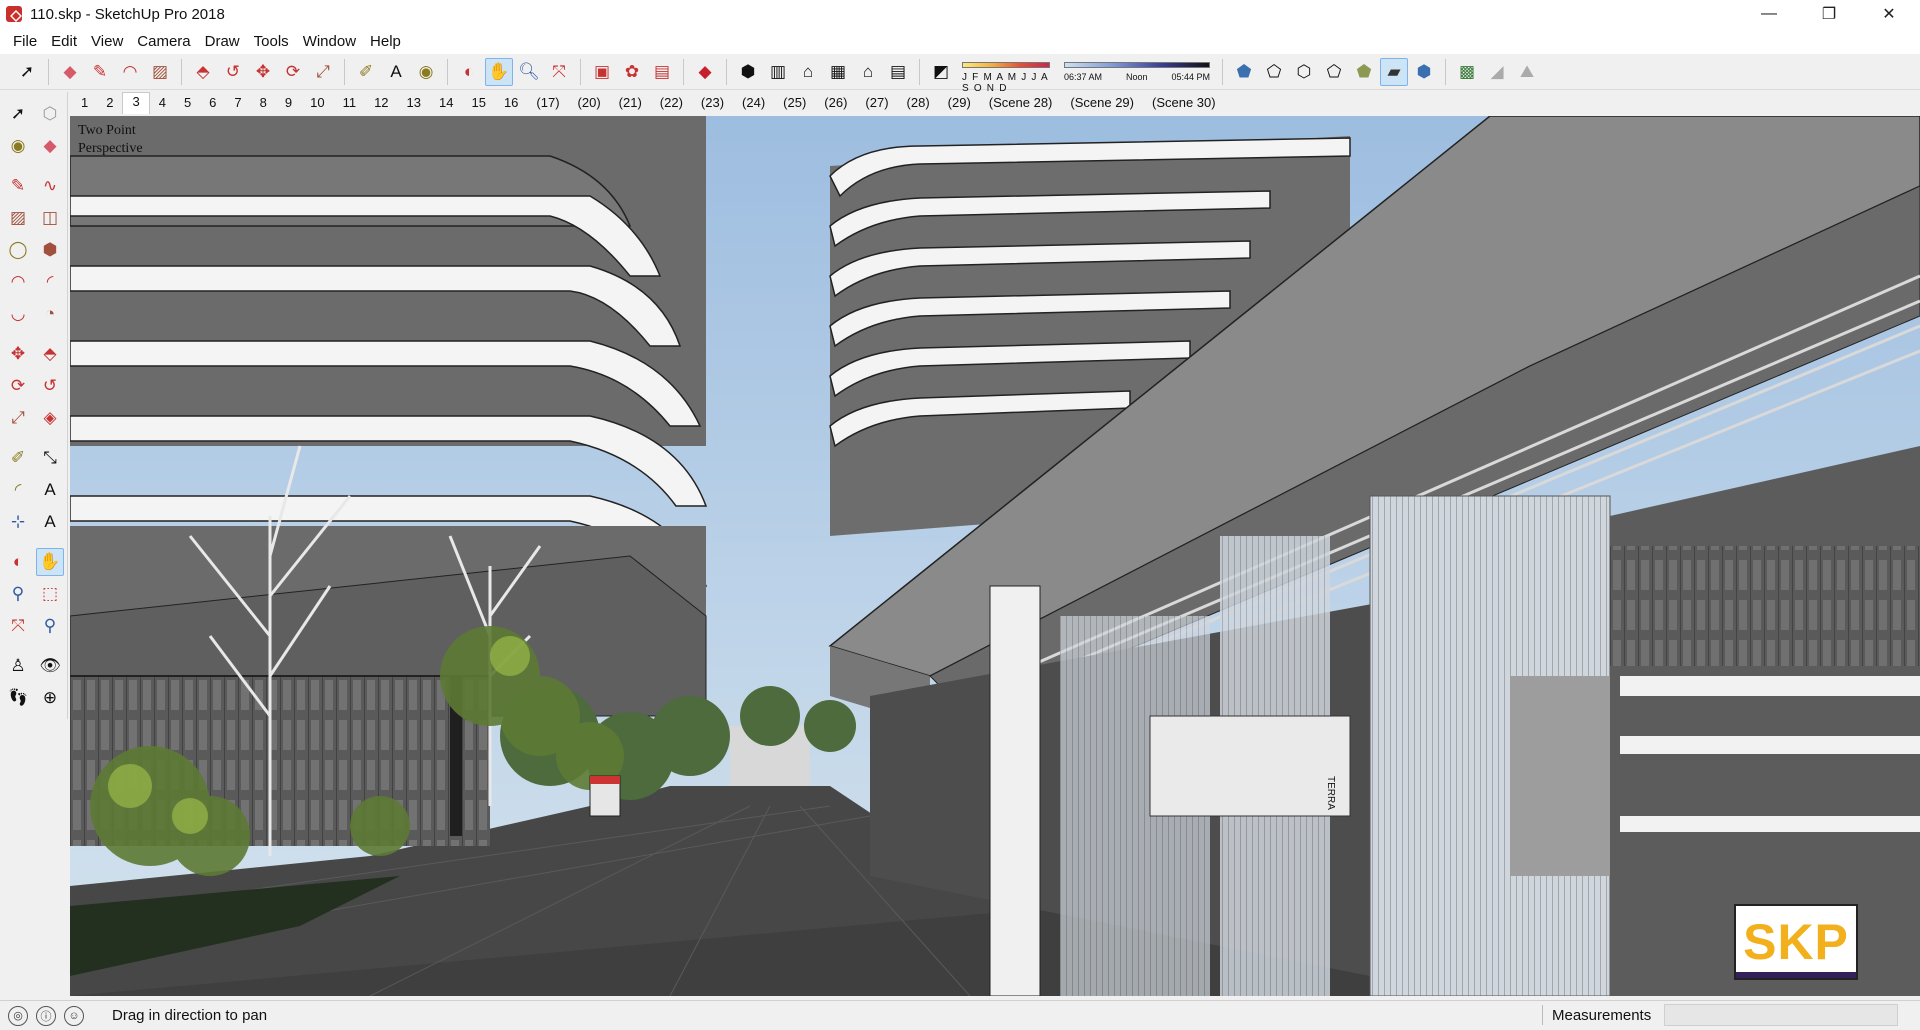 The height and width of the screenshot is (1030, 1920). Describe the element at coordinates (271, 41) in the screenshot. I see `menu-tools: Tools` at that location.